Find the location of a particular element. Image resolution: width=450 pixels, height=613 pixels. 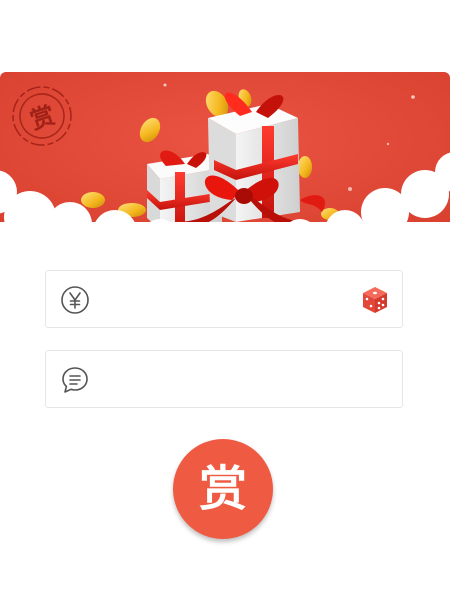

dice-icon is located at coordinates (375, 300).